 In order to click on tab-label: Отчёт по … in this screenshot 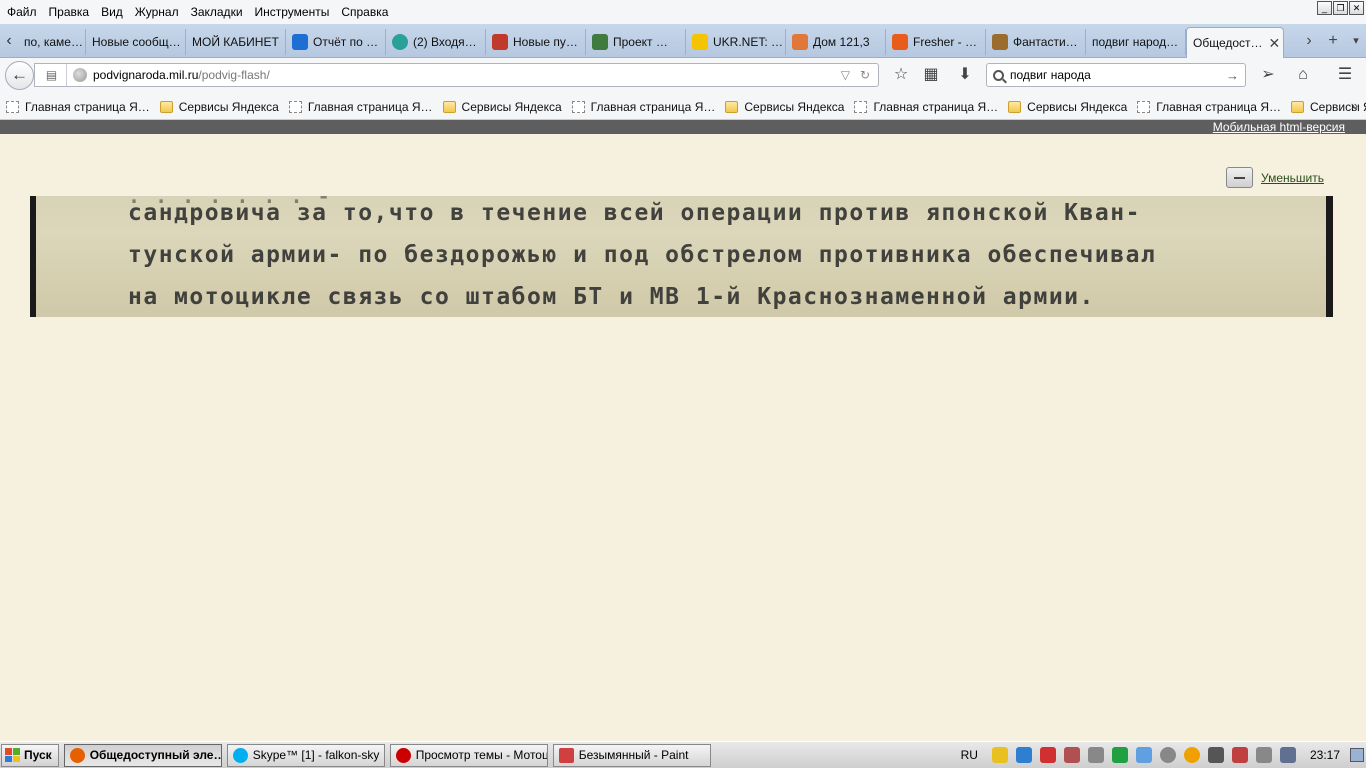, I will do `click(346, 42)`.